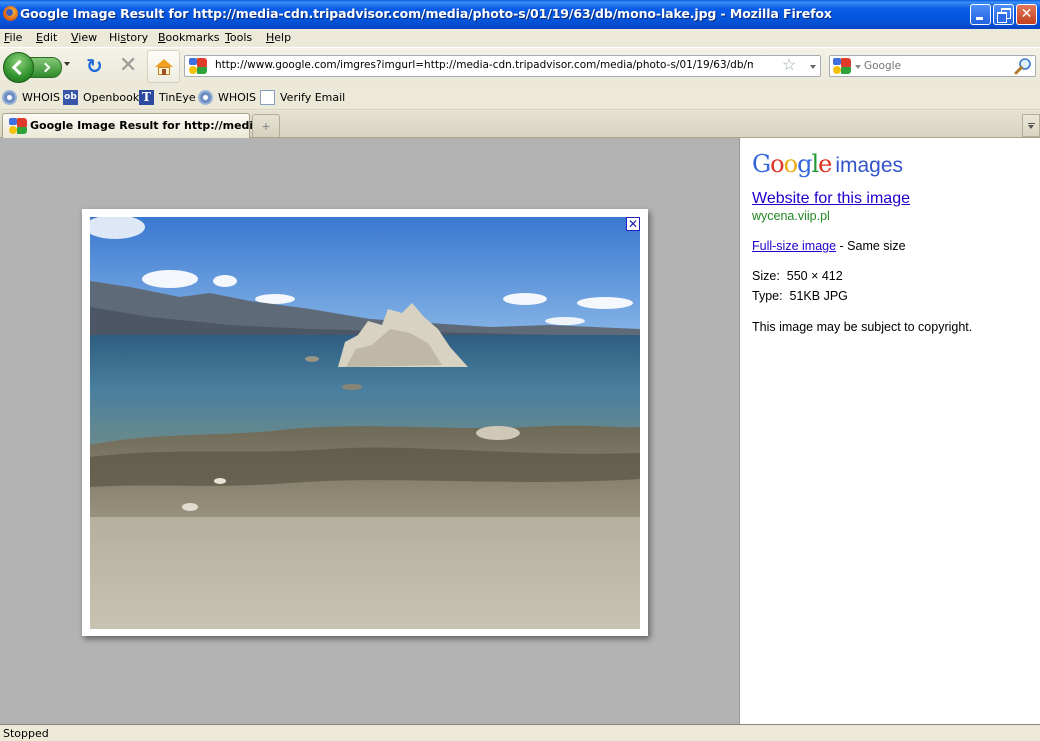 Image resolution: width=1040 pixels, height=741 pixels. I want to click on tineye-icon: T, so click(146, 97).